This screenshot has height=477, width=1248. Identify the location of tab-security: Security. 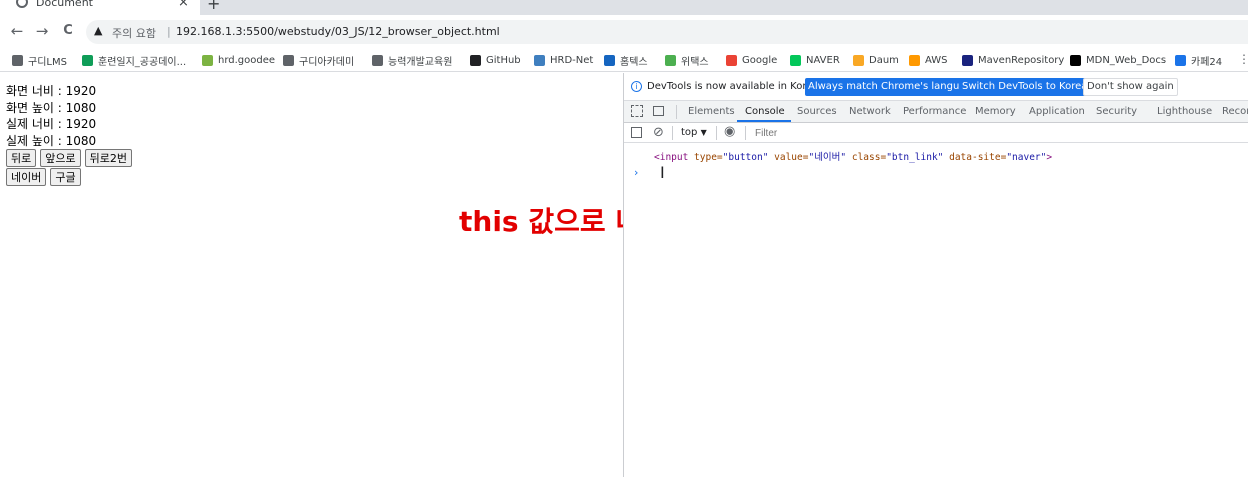
(1116, 111).